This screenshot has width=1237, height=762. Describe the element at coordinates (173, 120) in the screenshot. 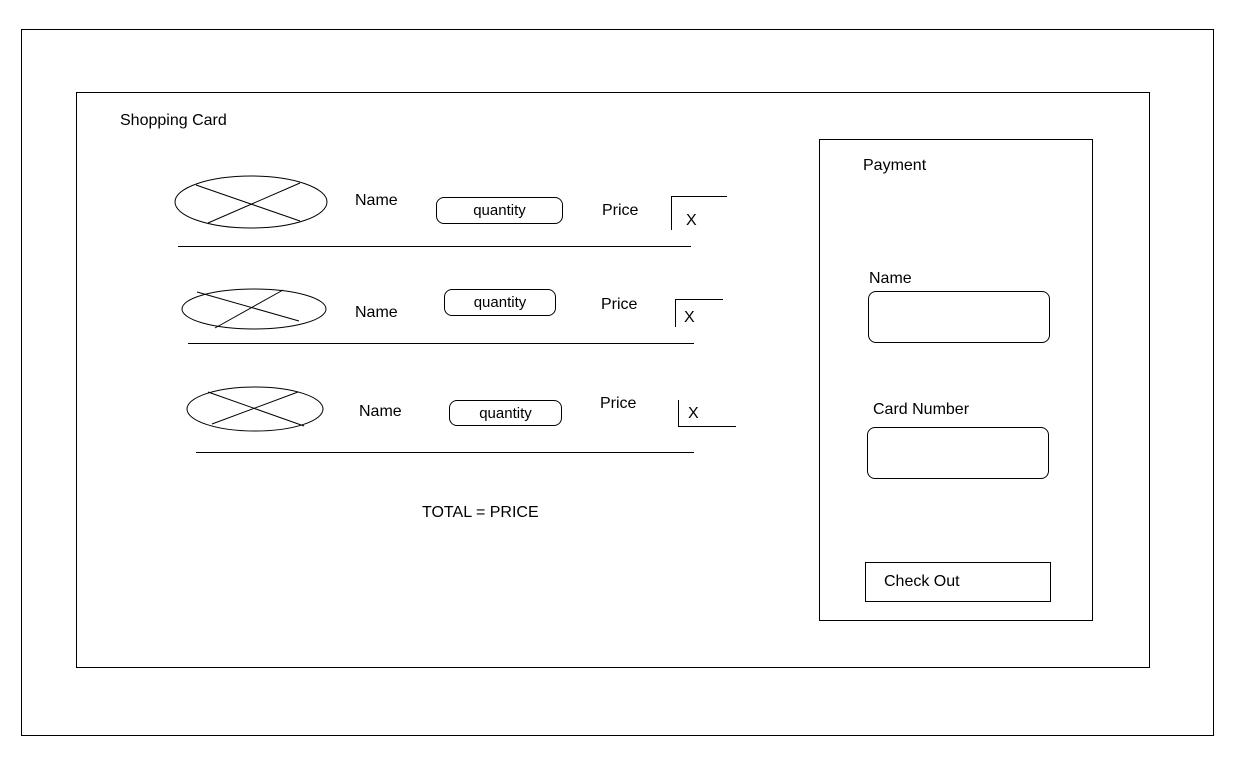

I see `cart-title: Shopping Card` at that location.